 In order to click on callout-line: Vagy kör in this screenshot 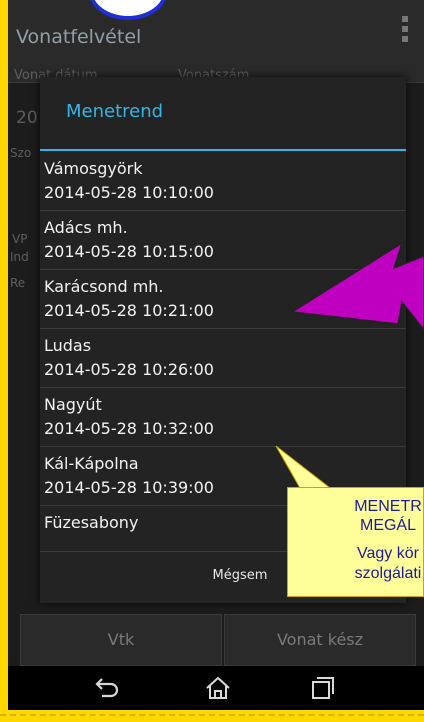, I will do `click(388, 553)`.